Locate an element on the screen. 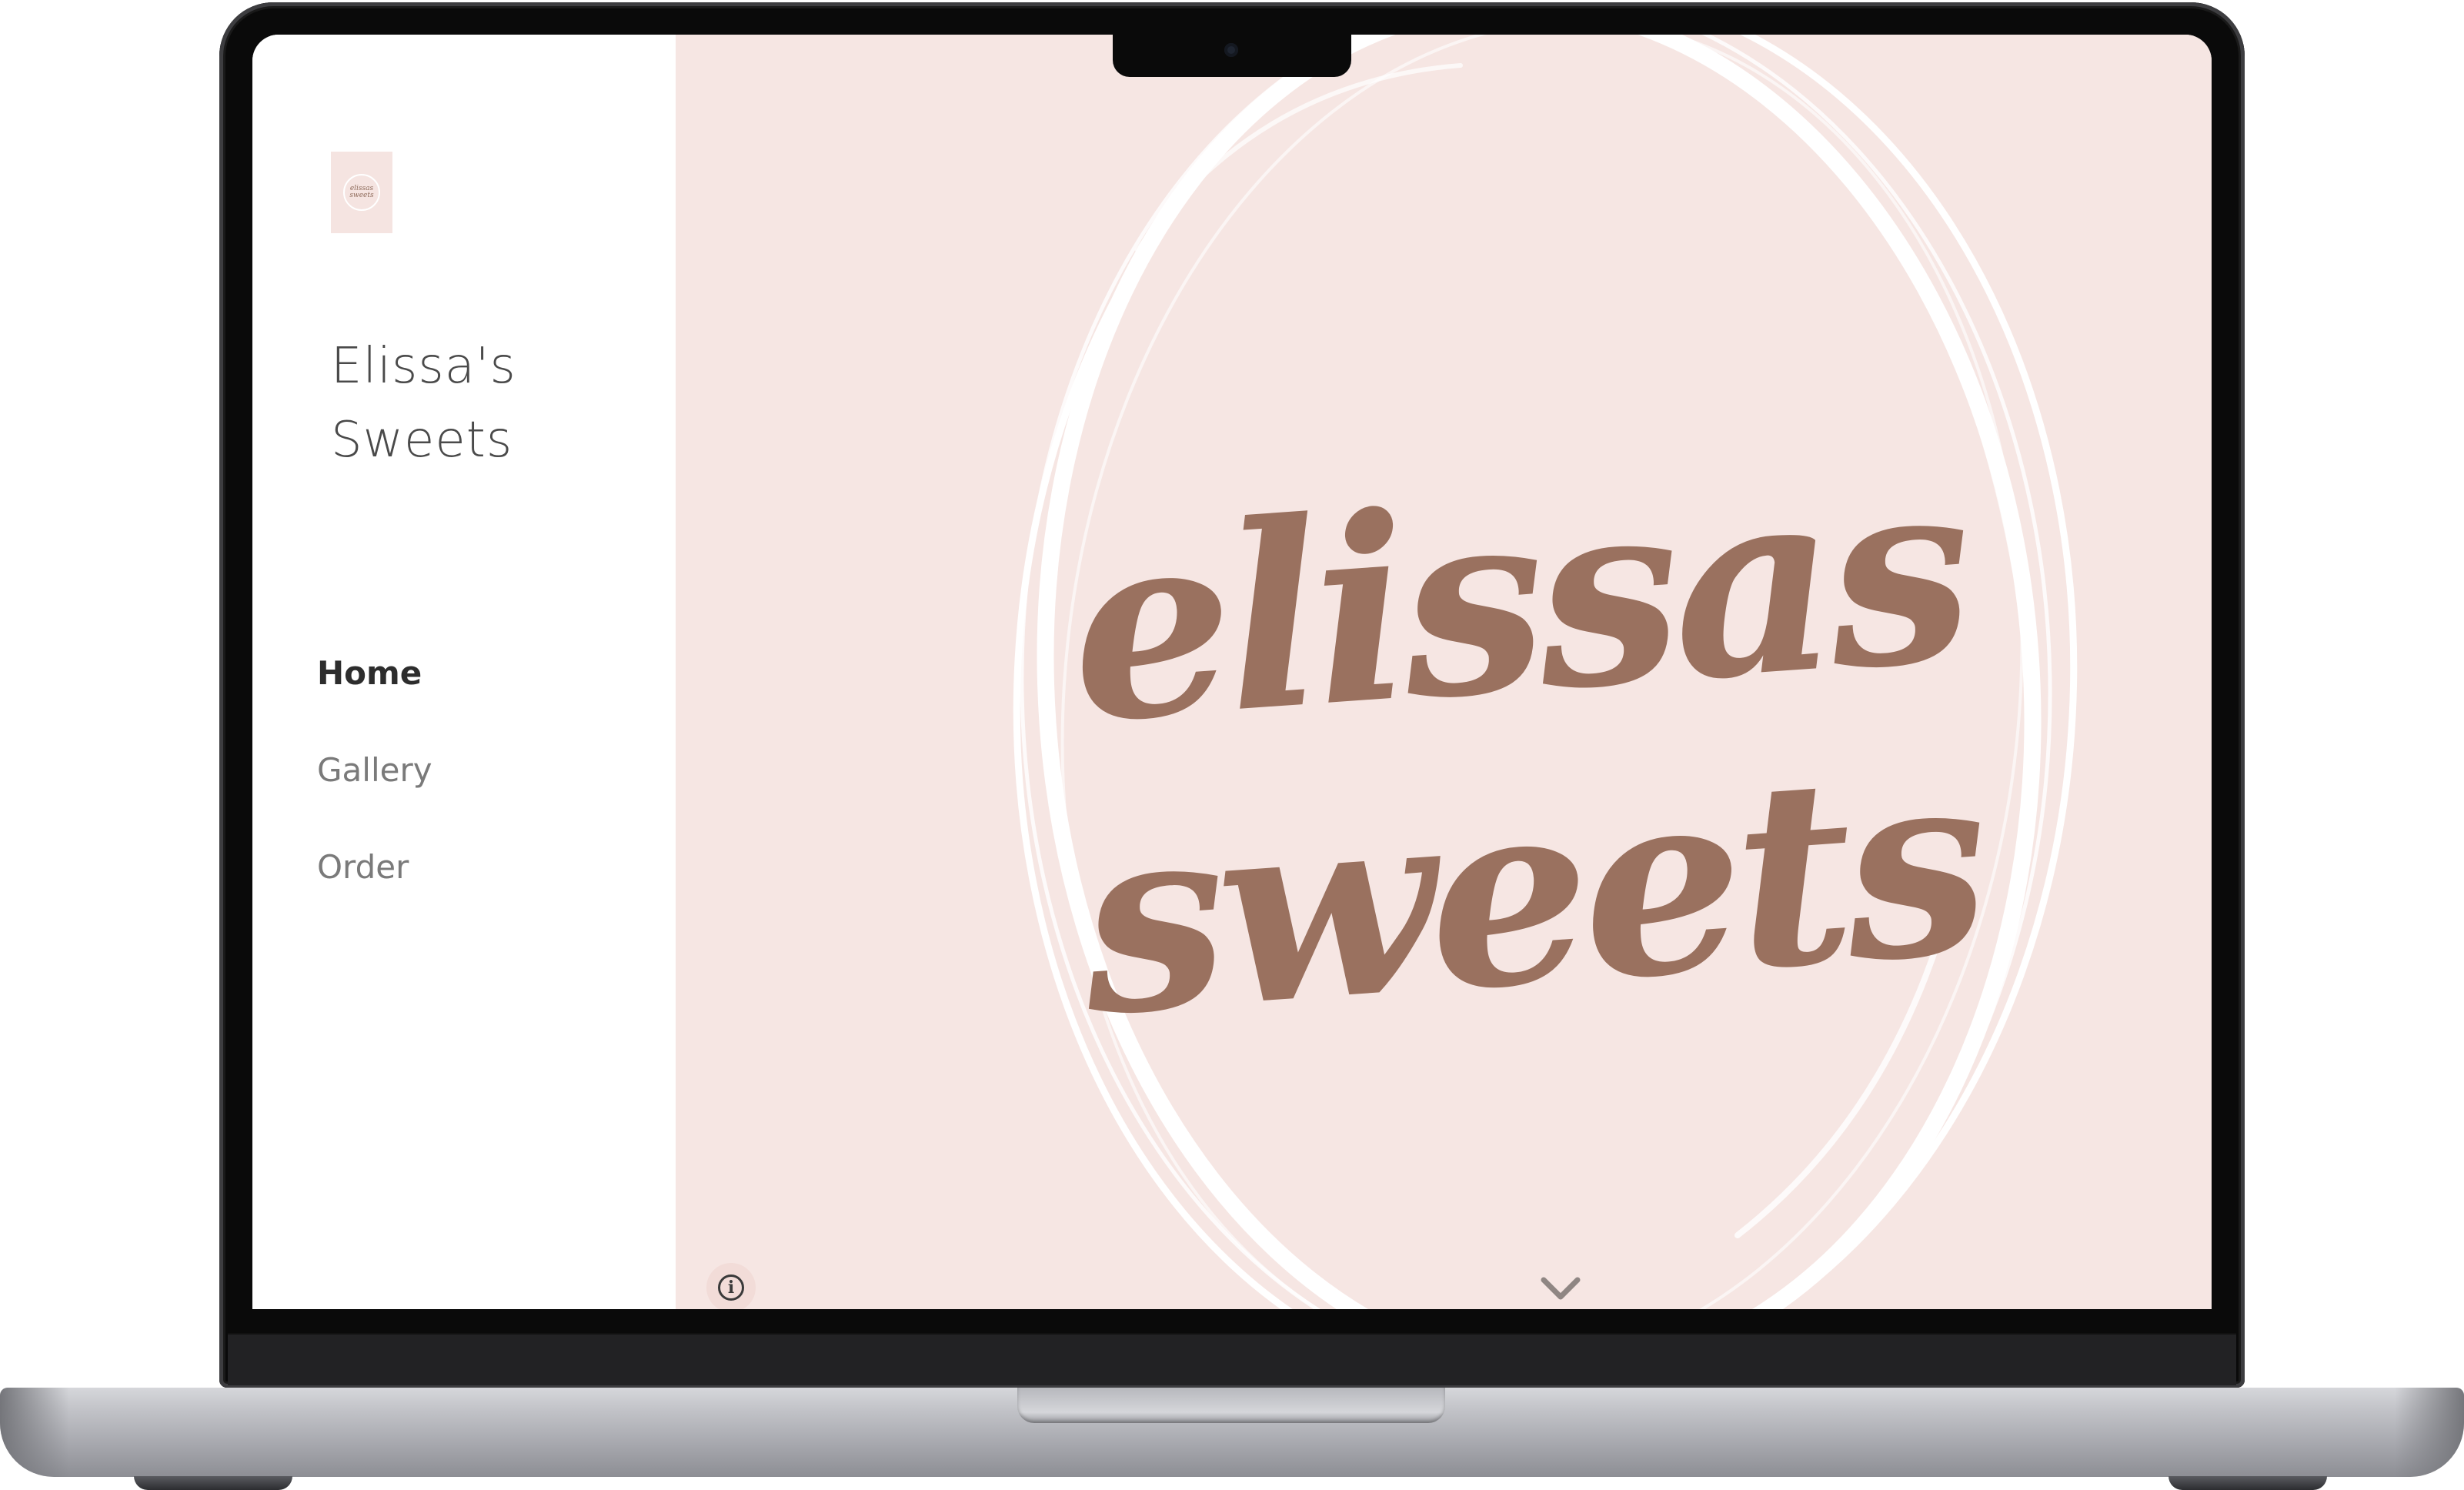  logo-mark: elissas sweets is located at coordinates (361, 192).